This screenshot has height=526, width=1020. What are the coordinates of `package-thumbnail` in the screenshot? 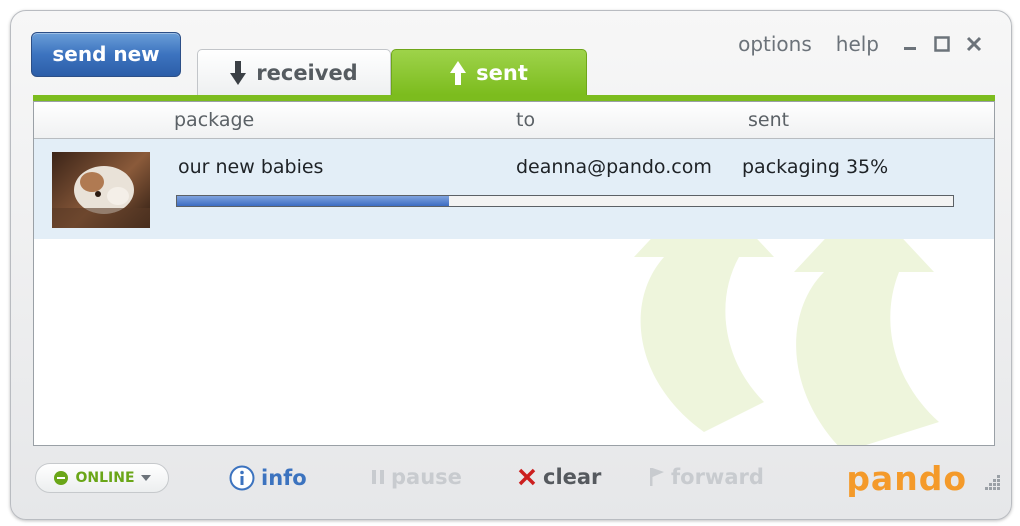 It's located at (101, 190).